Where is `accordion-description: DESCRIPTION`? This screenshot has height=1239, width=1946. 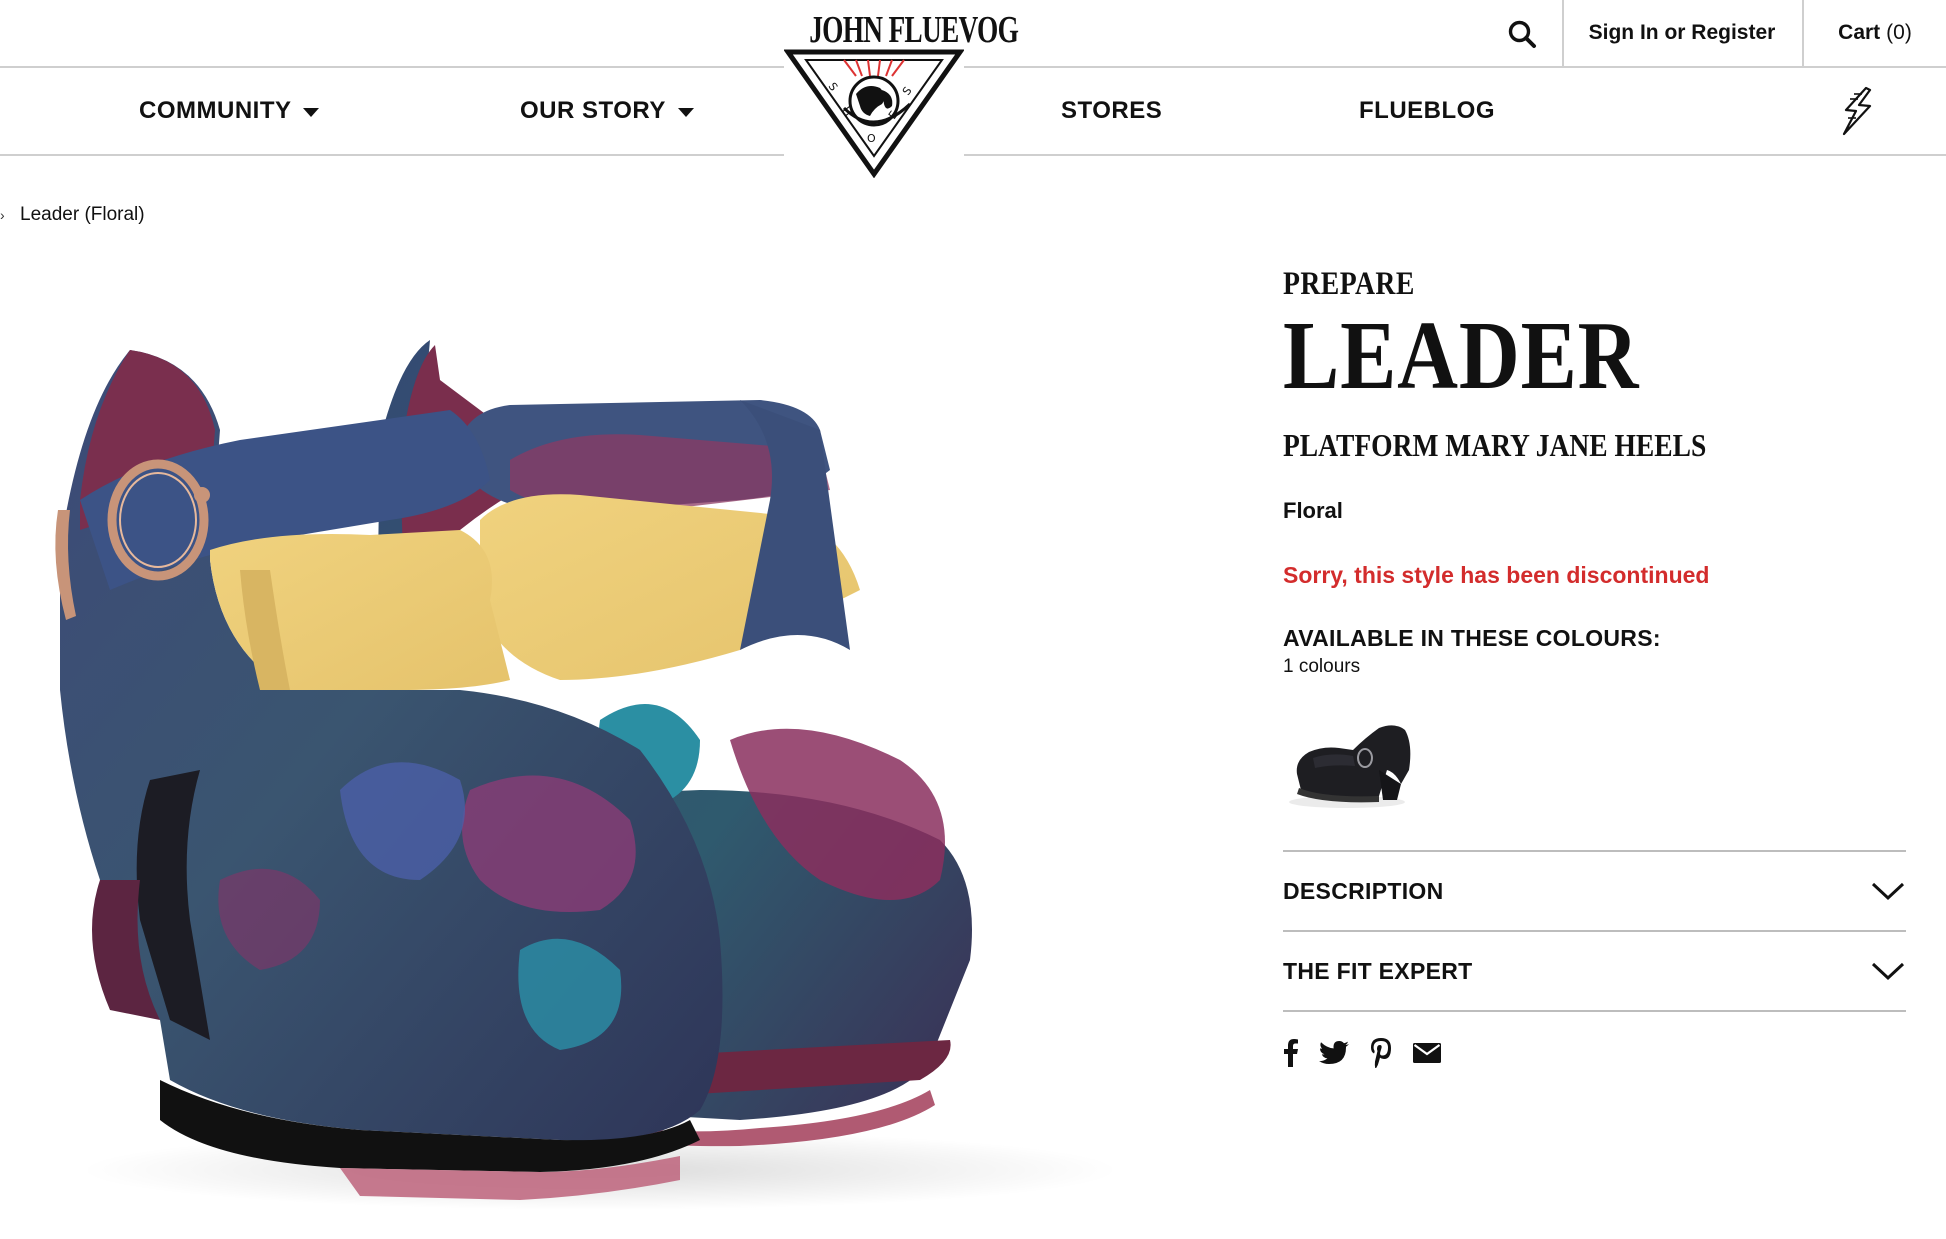
accordion-description: DESCRIPTION is located at coordinates (1594, 890).